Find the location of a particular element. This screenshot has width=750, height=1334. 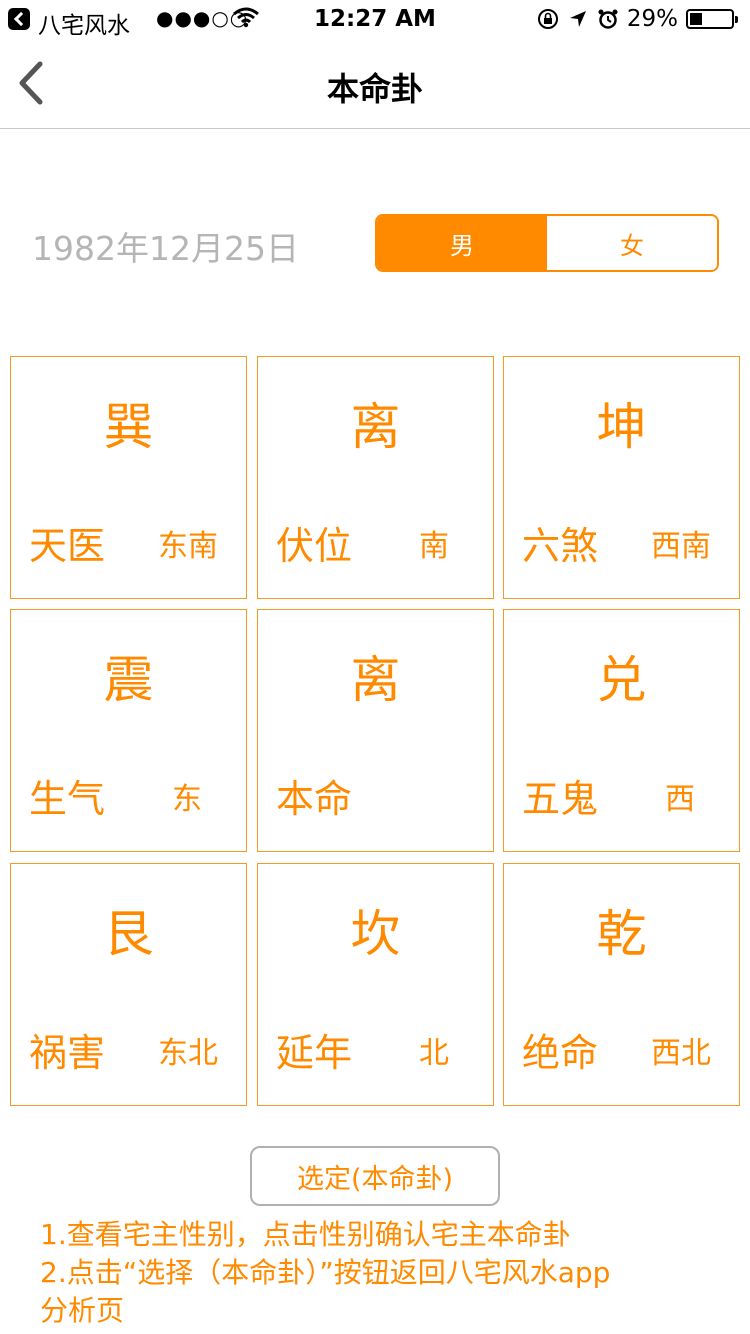

direction: 东南 is located at coordinates (188, 546).